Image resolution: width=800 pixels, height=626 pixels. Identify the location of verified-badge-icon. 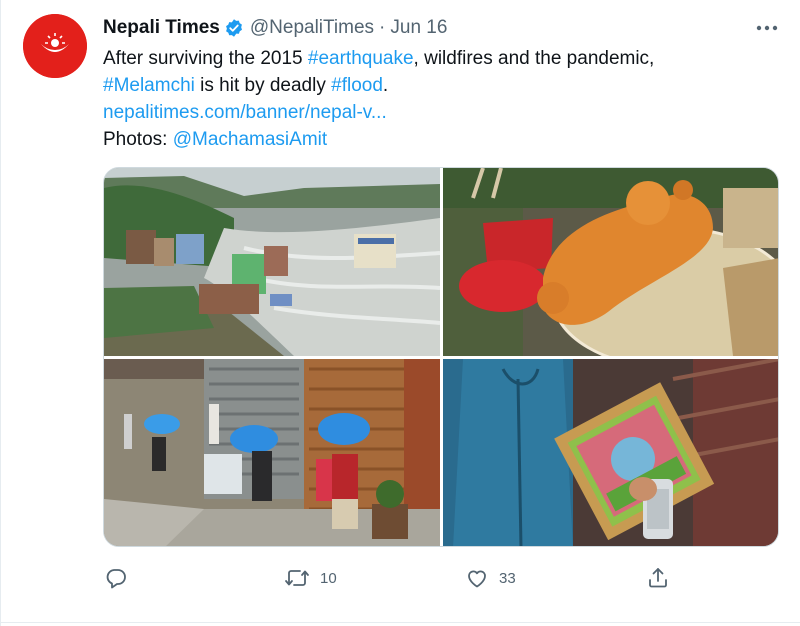
(234, 28).